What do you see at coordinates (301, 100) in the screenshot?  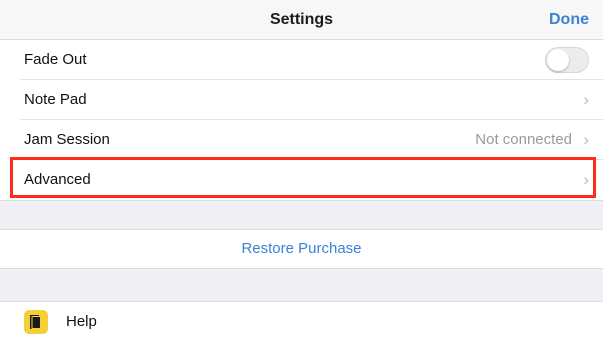 I see `settings-row-note-pad: Note Pad ›` at bounding box center [301, 100].